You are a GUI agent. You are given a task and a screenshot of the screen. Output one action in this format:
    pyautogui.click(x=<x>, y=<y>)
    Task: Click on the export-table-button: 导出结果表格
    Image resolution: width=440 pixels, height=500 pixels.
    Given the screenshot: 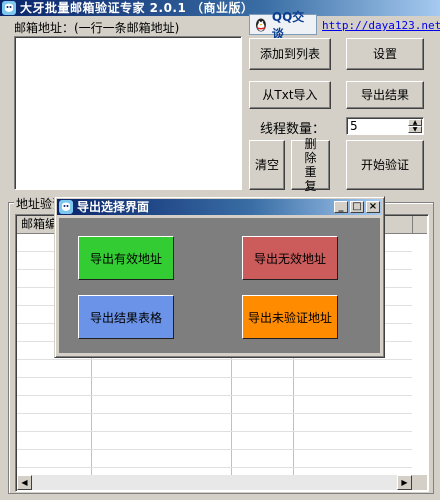 What is the action you would take?
    pyautogui.click(x=126, y=317)
    